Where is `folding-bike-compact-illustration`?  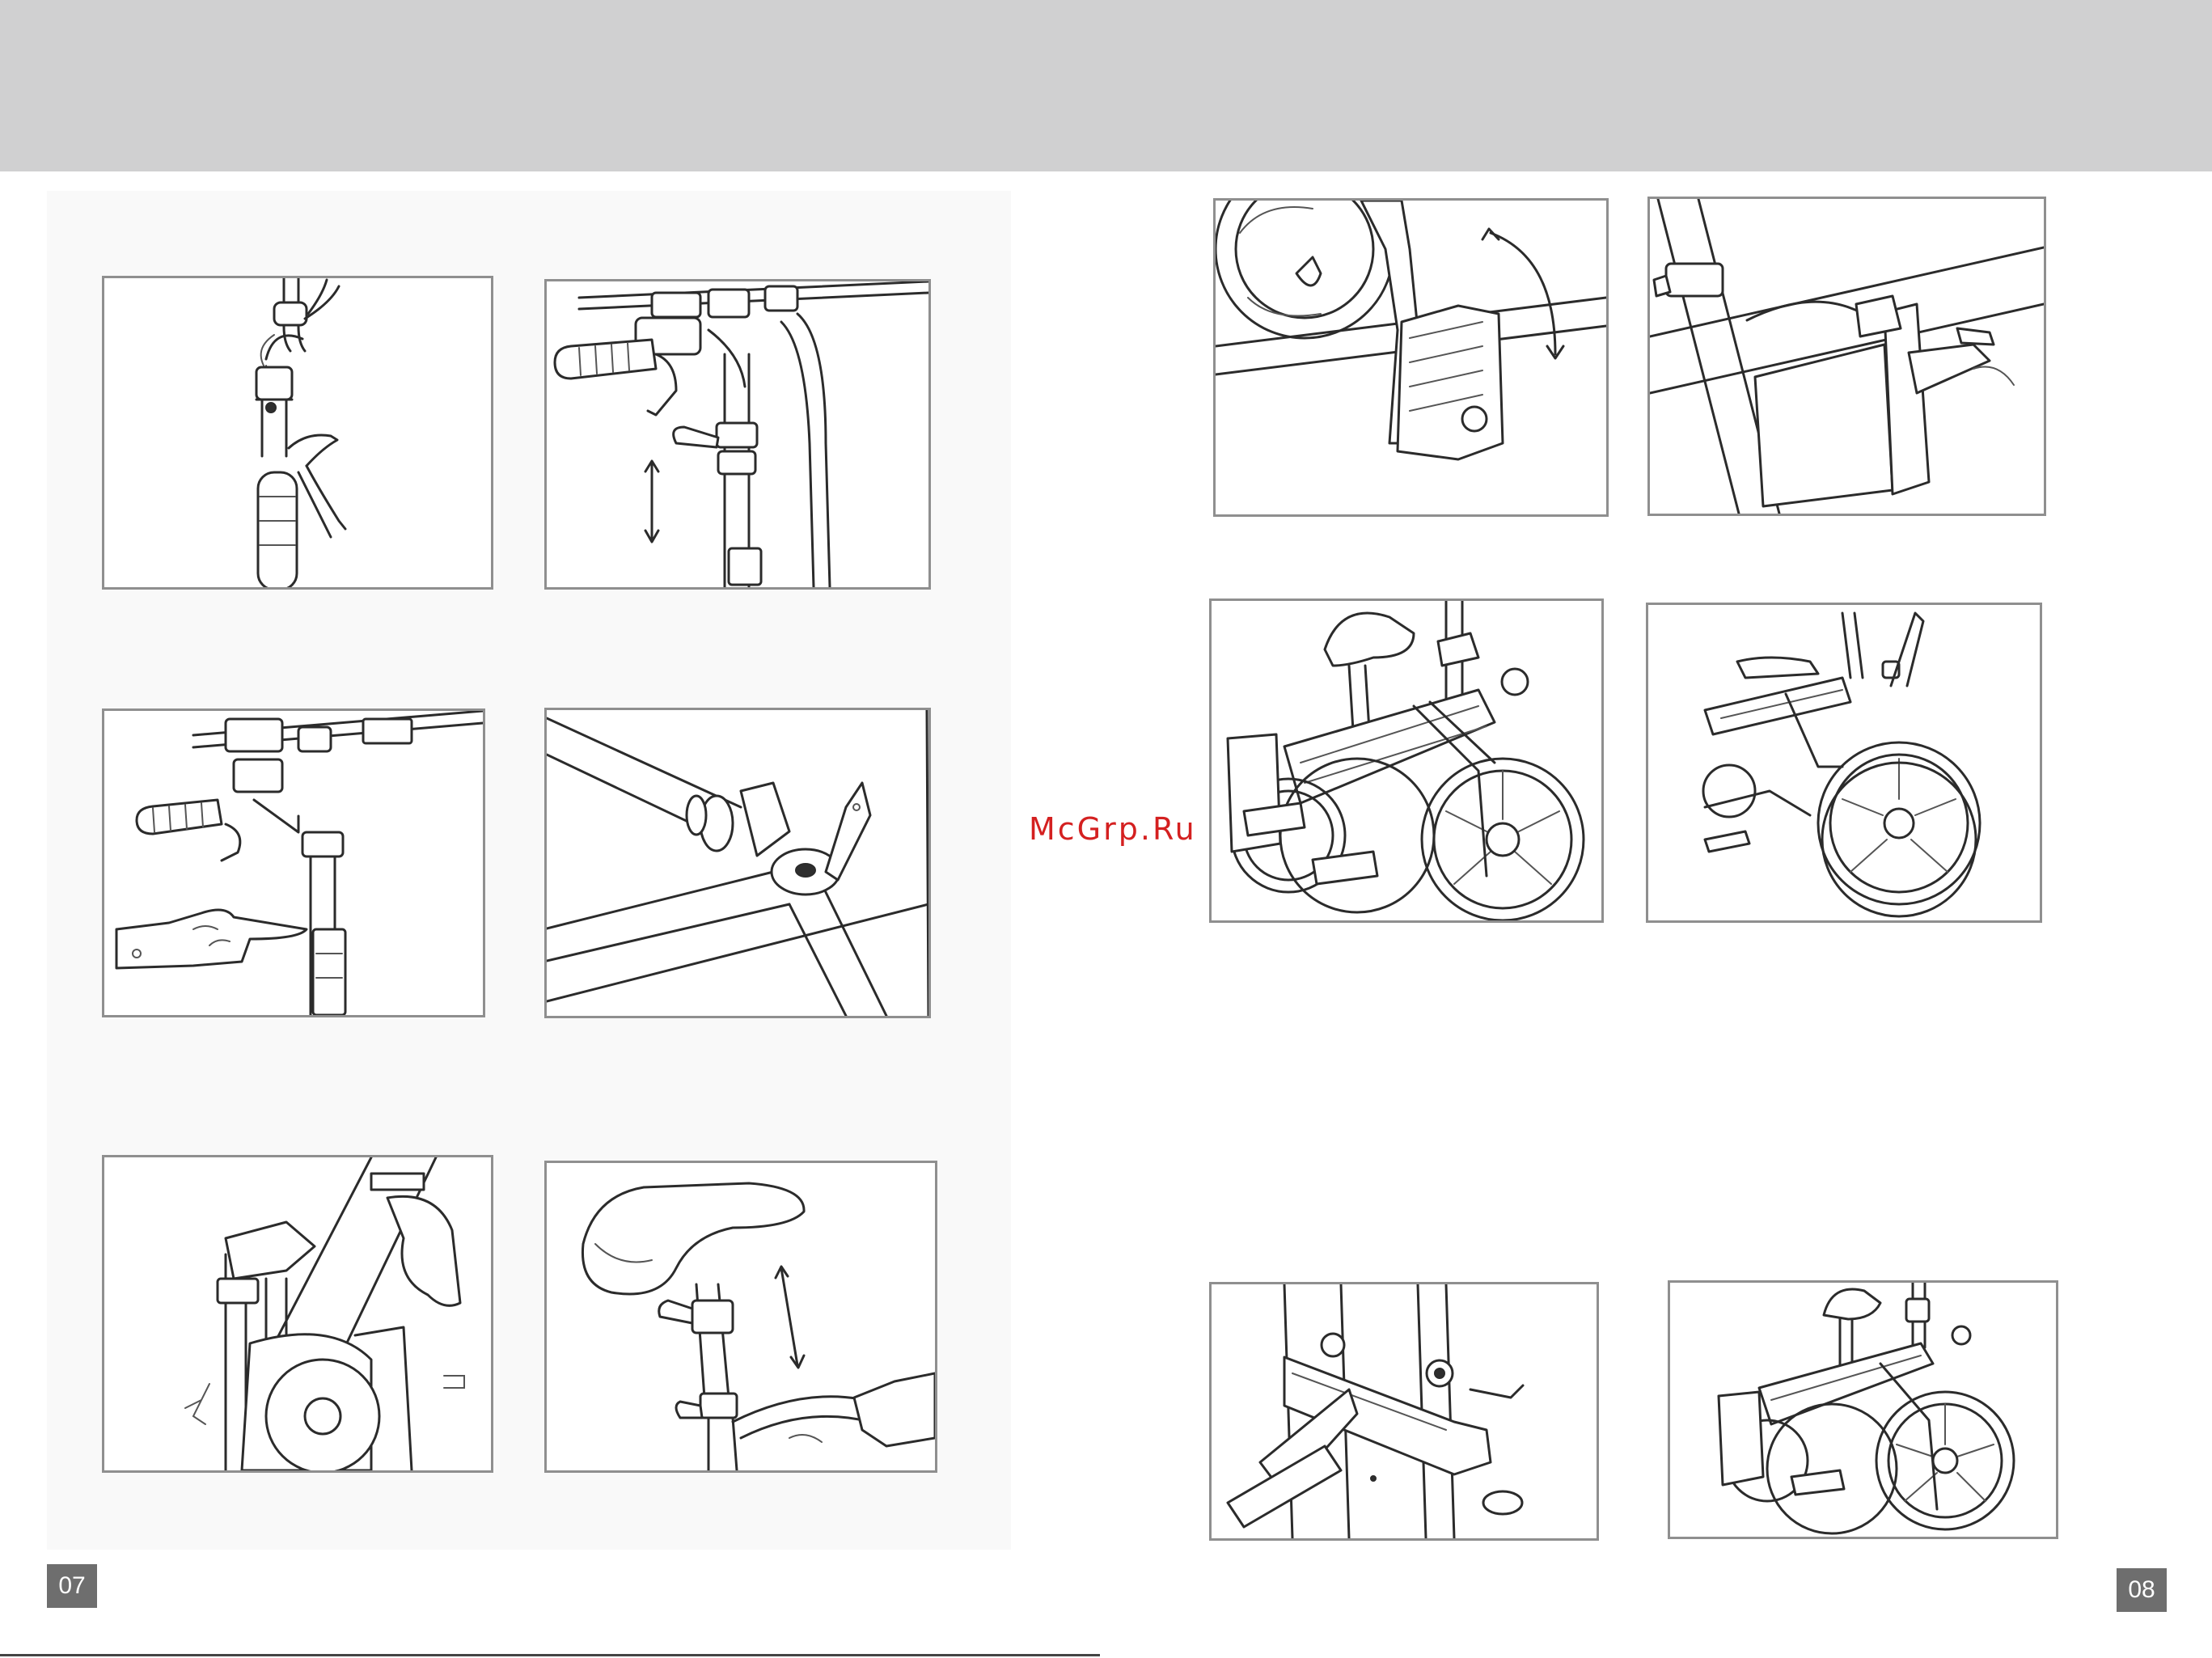
folding-bike-compact-illustration is located at coordinates (1863, 1409).